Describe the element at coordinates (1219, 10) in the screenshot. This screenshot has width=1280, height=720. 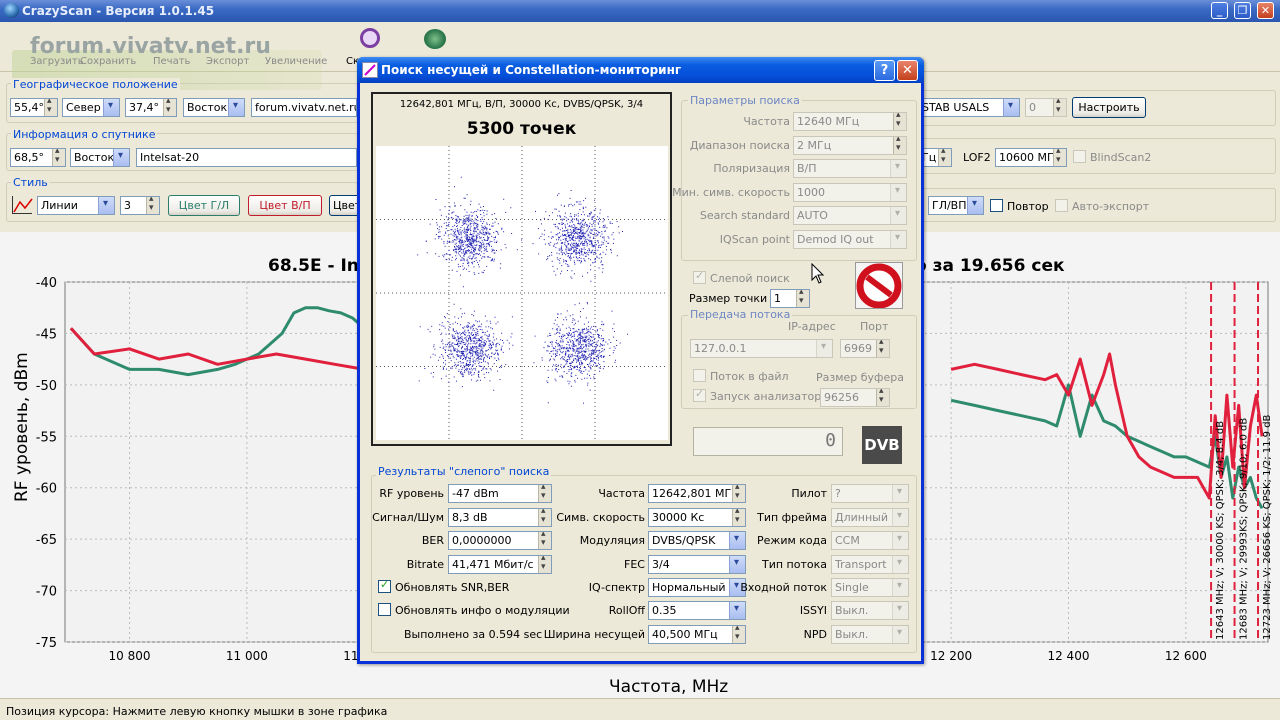
I see `minimize-button: _` at that location.